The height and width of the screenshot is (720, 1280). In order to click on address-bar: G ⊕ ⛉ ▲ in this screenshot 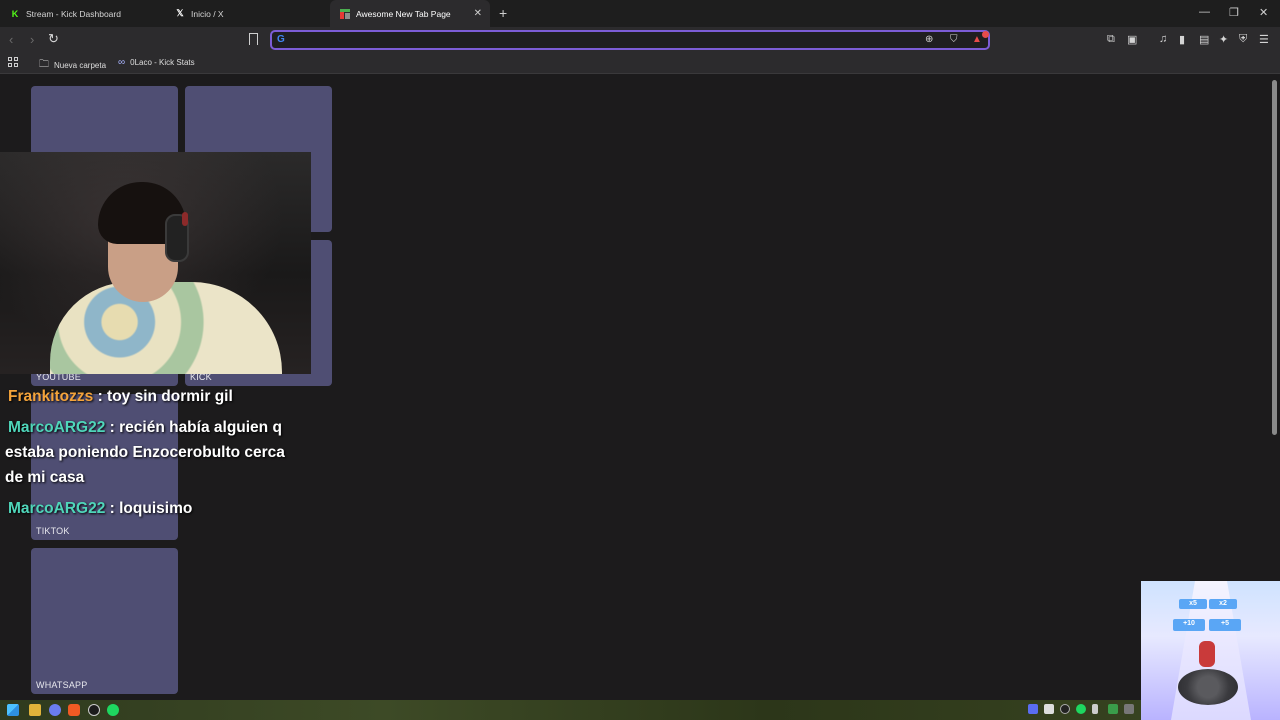, I will do `click(630, 40)`.